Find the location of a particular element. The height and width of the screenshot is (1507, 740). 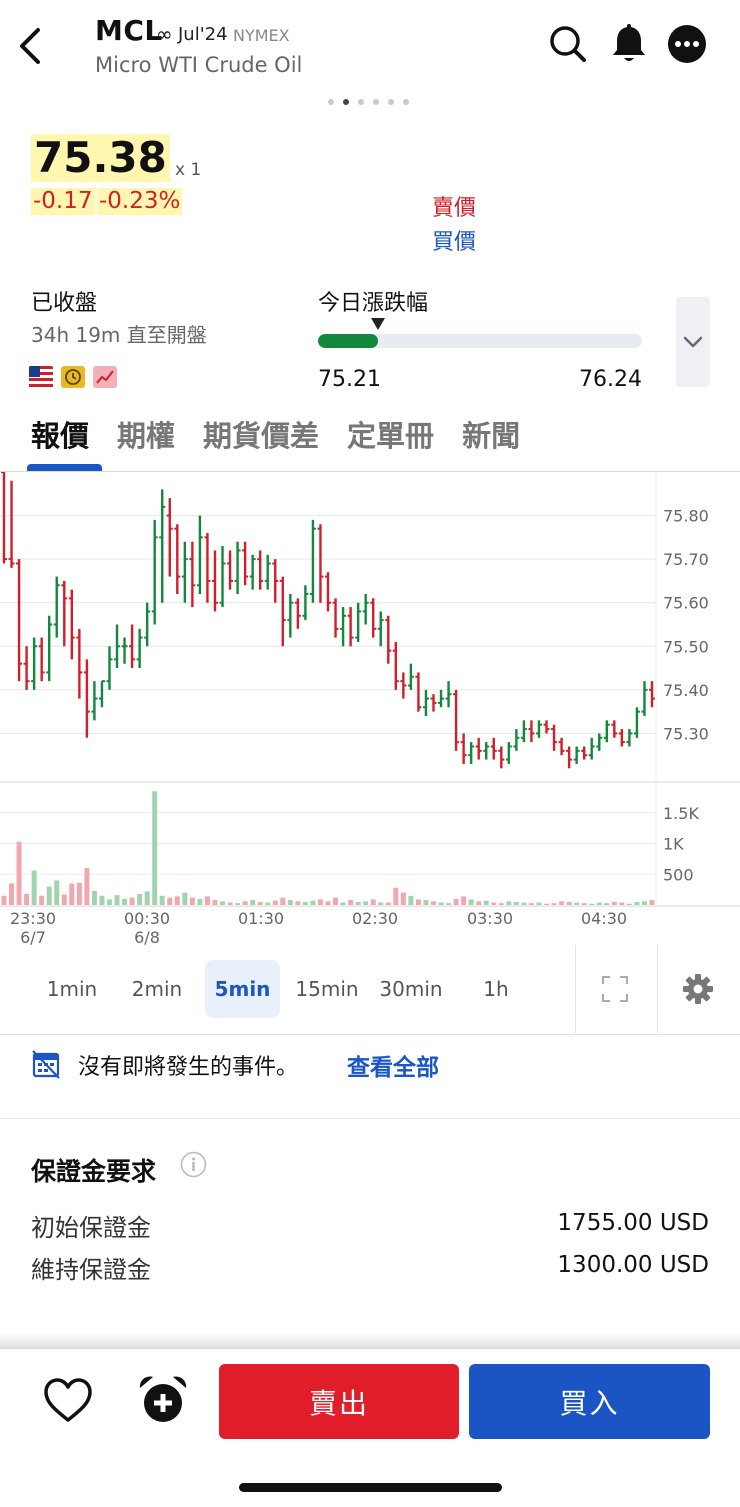

fullscreen-icon is located at coordinates (615, 989).